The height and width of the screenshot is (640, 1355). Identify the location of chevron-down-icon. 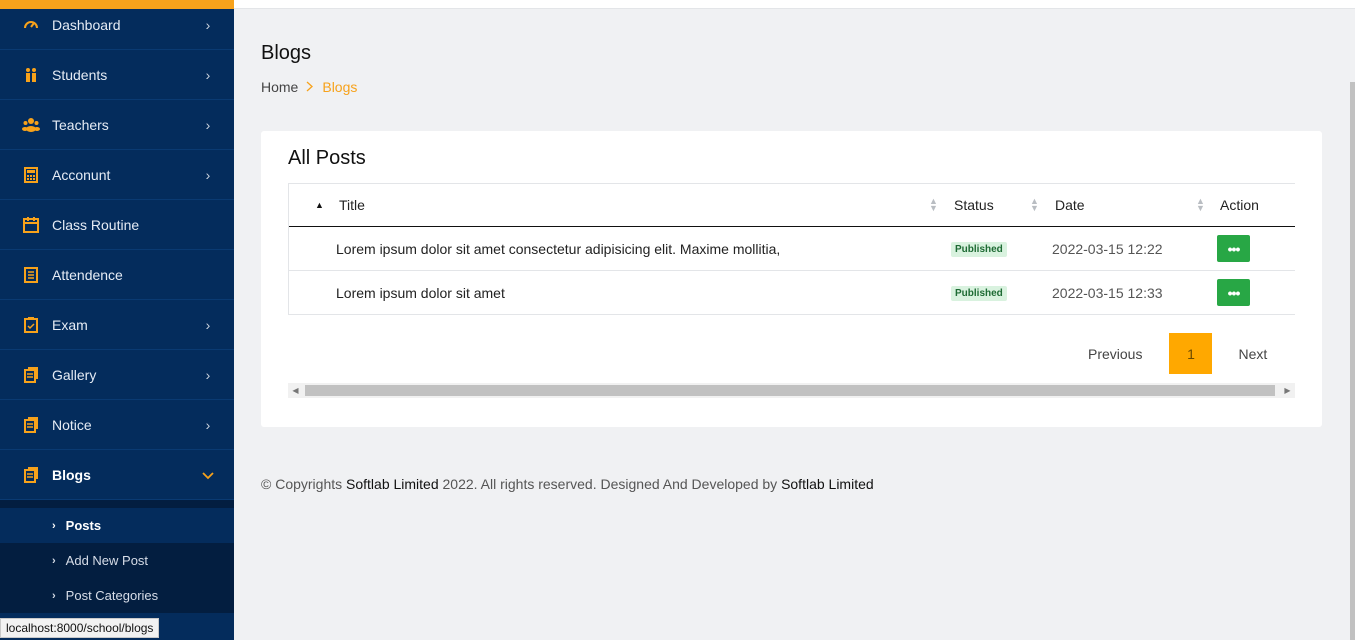
(208, 475).